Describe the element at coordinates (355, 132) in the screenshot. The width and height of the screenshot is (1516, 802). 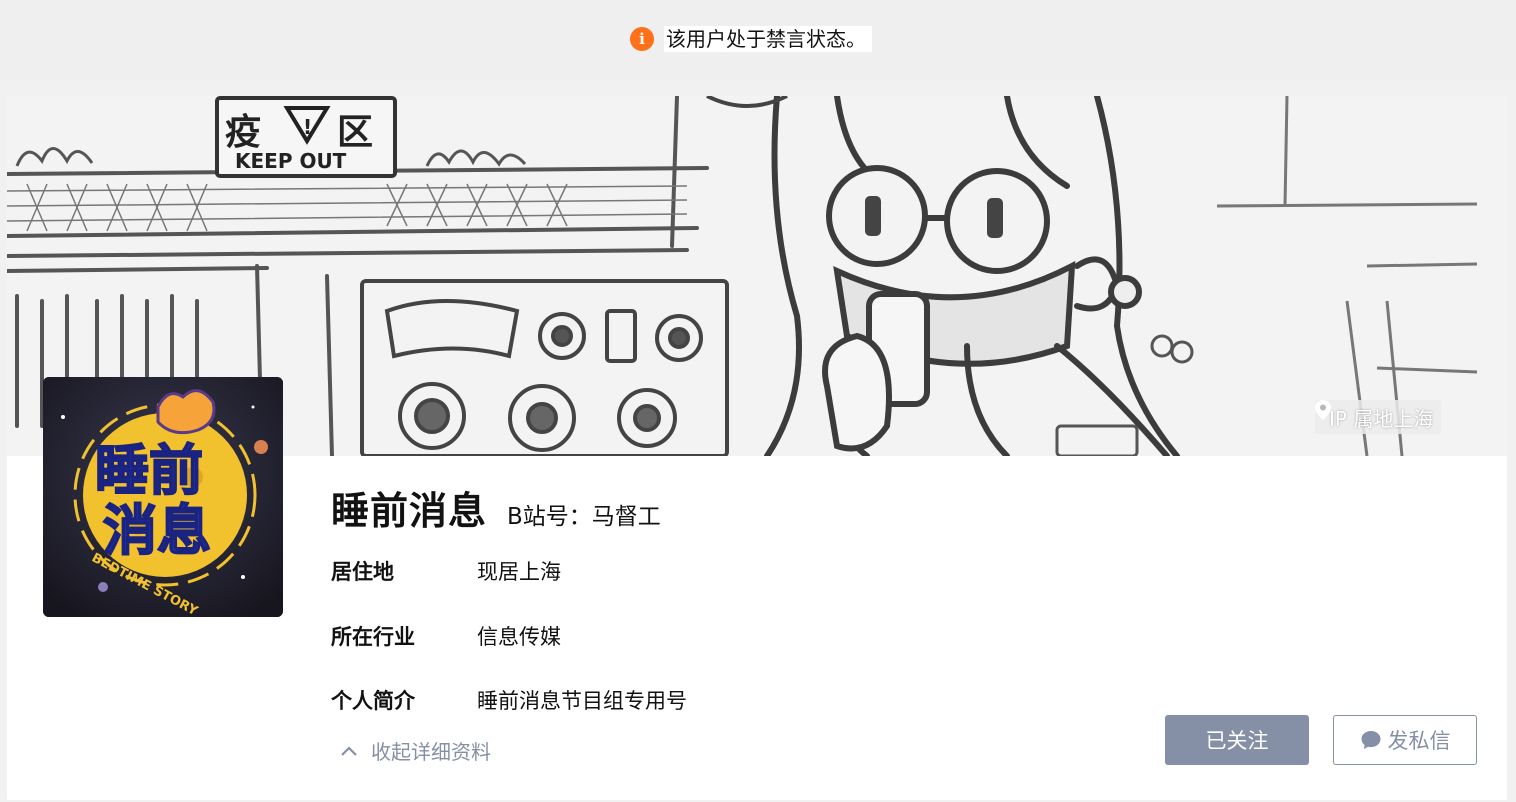
I see `svg-text: 区` at that location.